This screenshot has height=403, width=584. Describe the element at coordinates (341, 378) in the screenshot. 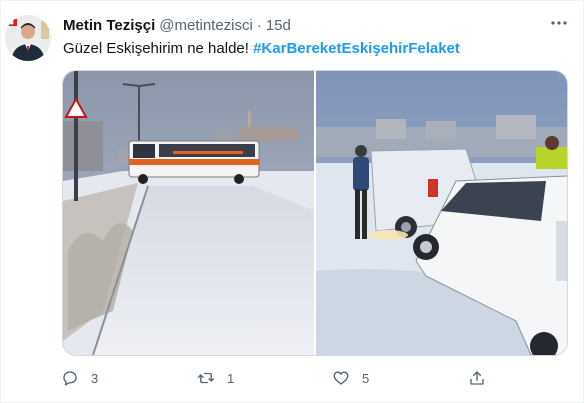

I see `heart-icon` at that location.